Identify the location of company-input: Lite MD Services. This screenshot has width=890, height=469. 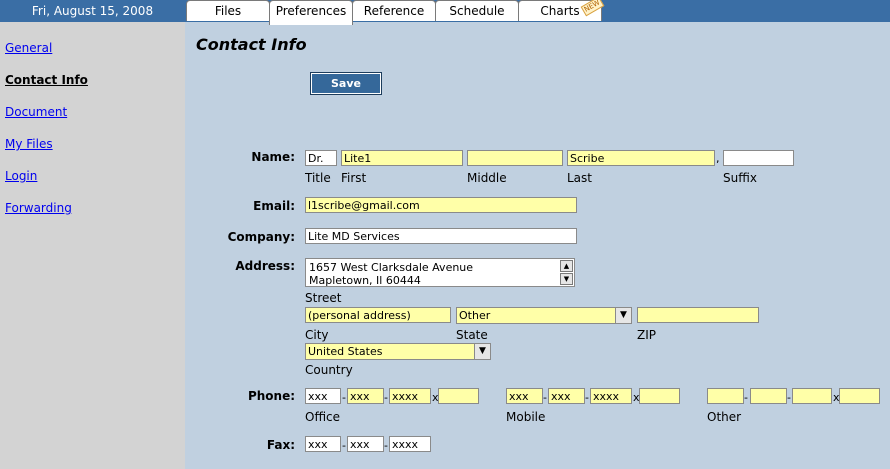
(441, 236).